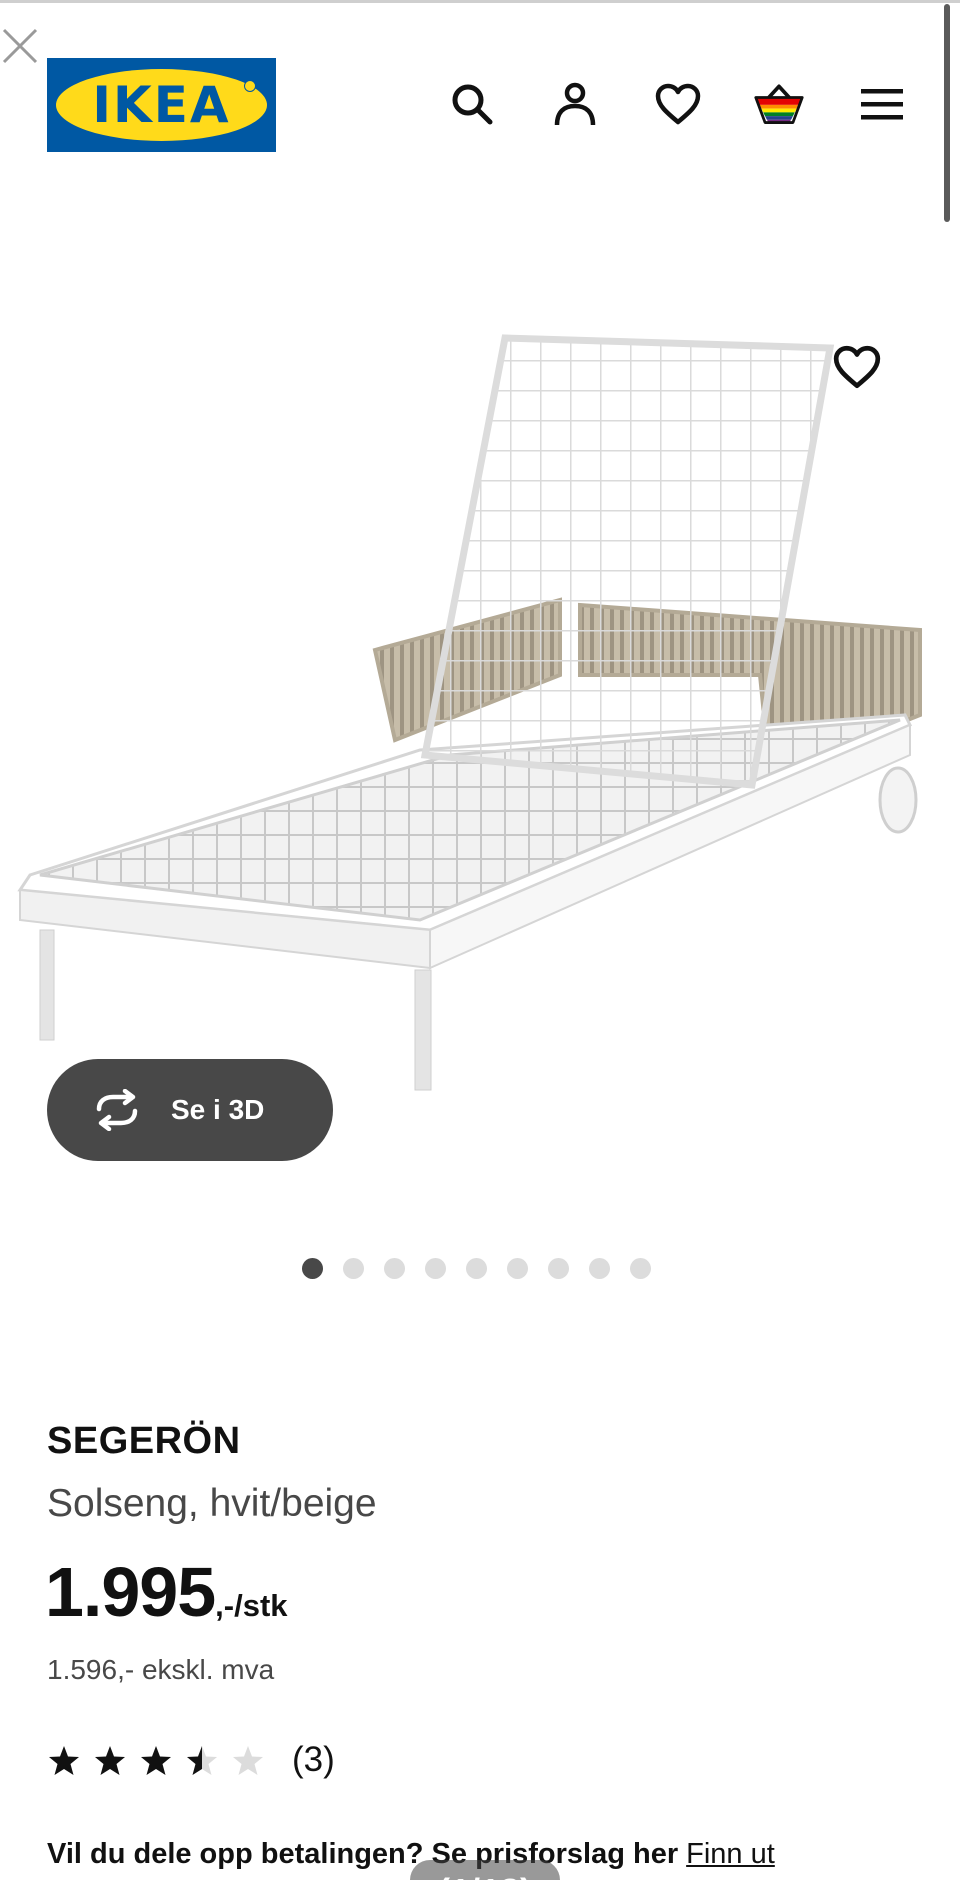 This screenshot has width=960, height=1880. Describe the element at coordinates (161, 1669) in the screenshot. I see `price-excl-vat: 1.596,- ekskl. mva` at that location.